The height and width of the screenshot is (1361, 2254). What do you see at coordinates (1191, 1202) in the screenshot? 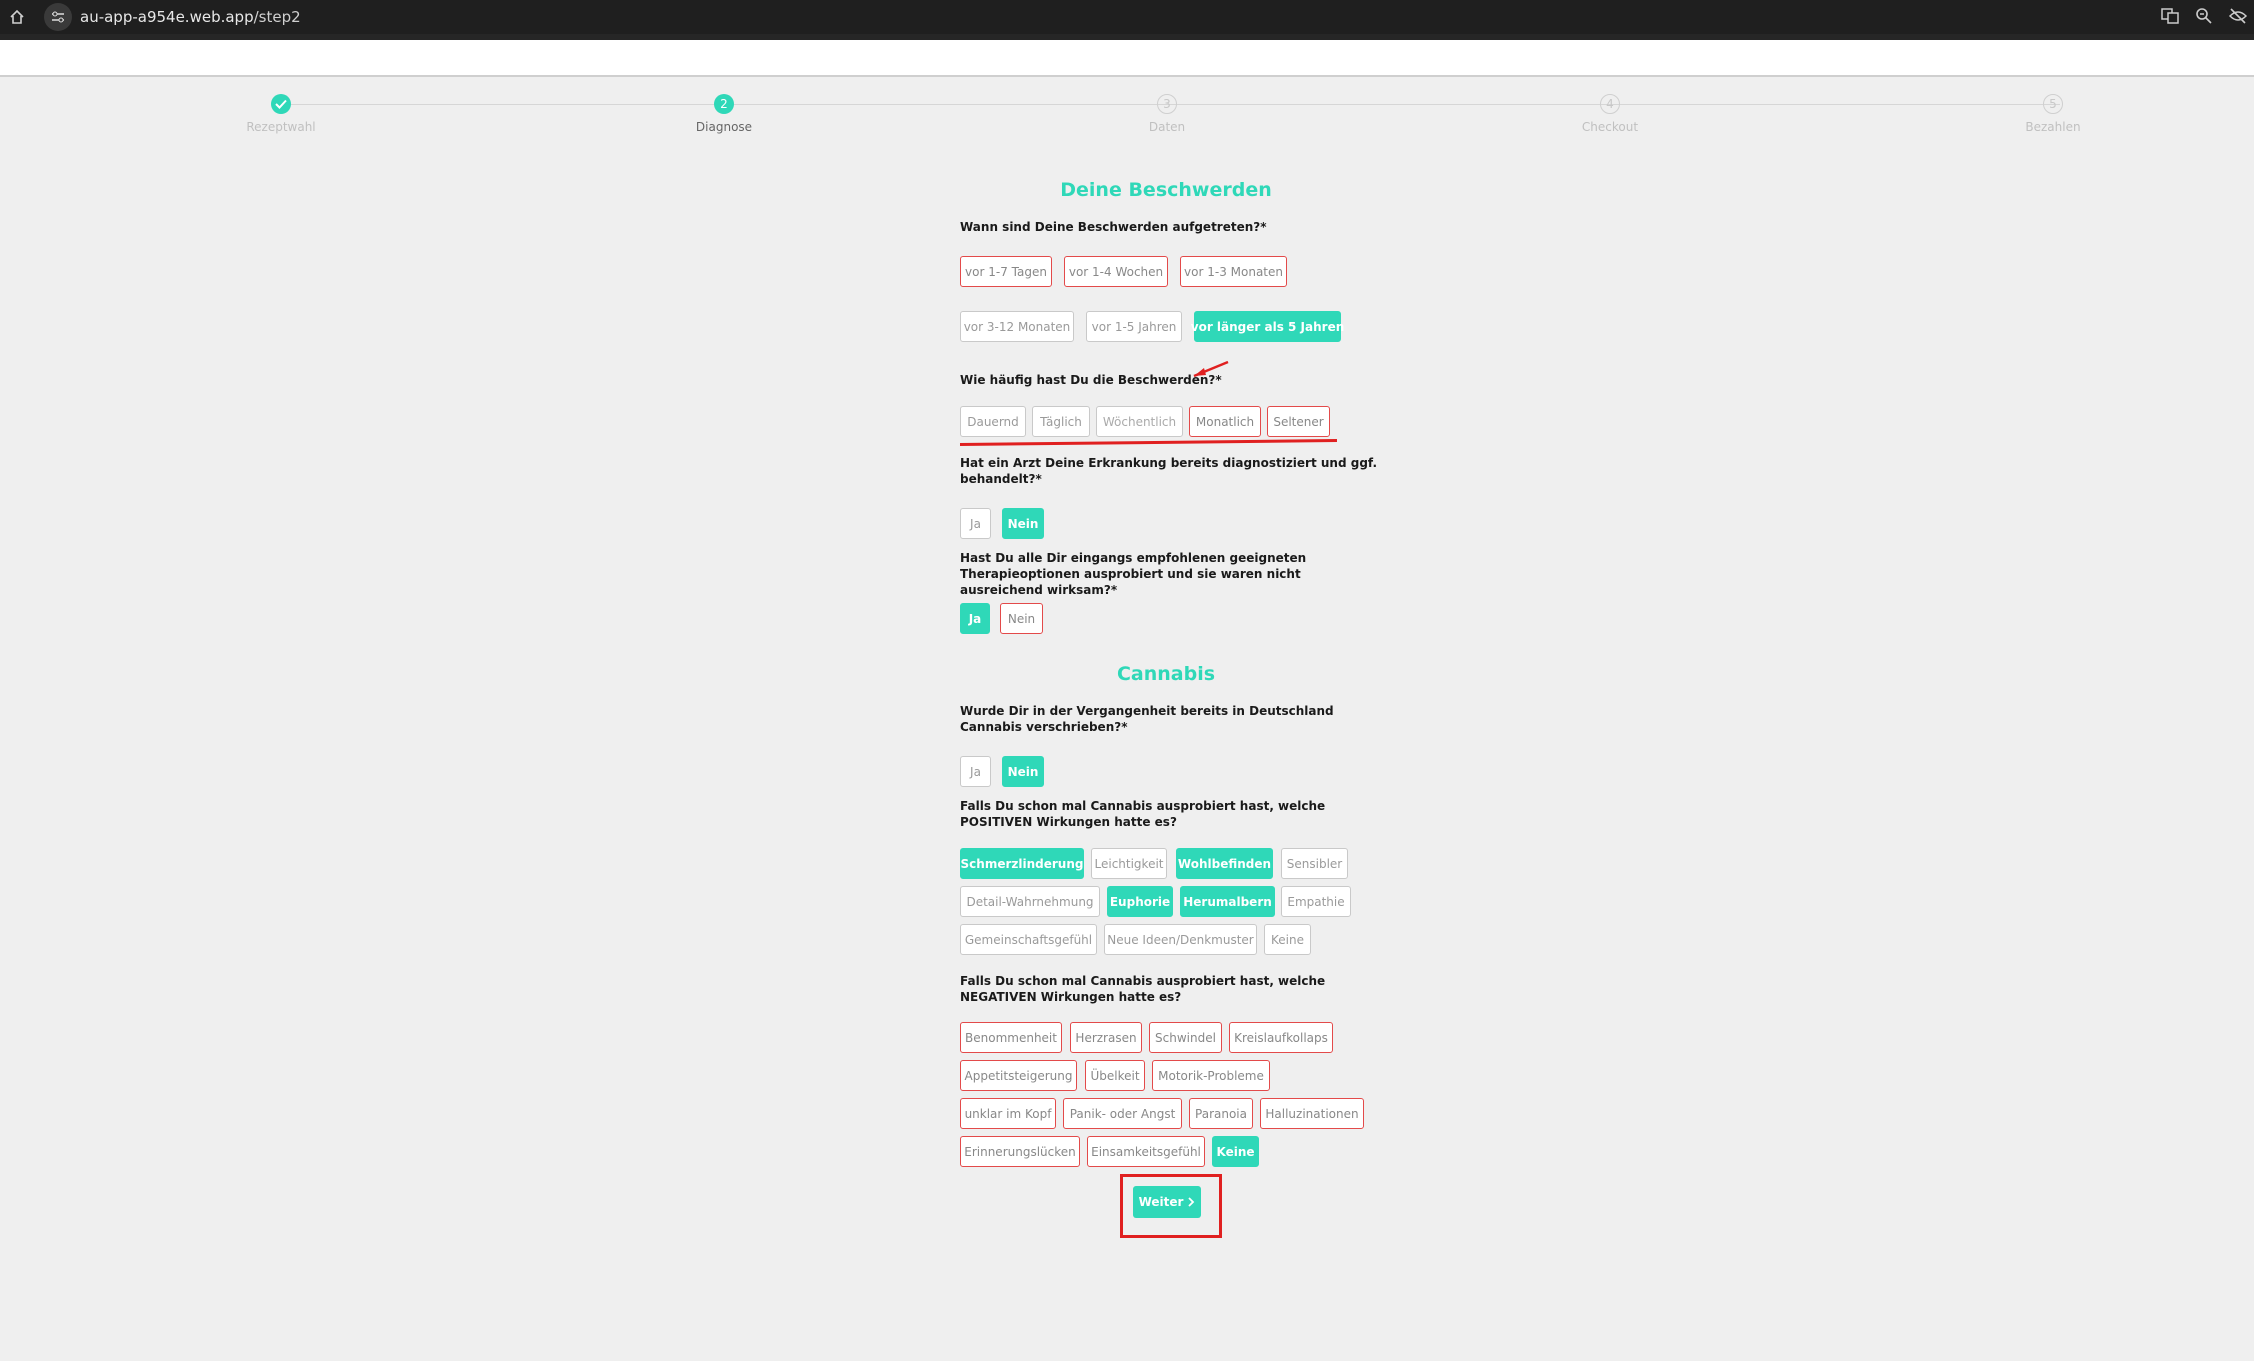
I see `chevron-right-icon` at bounding box center [1191, 1202].